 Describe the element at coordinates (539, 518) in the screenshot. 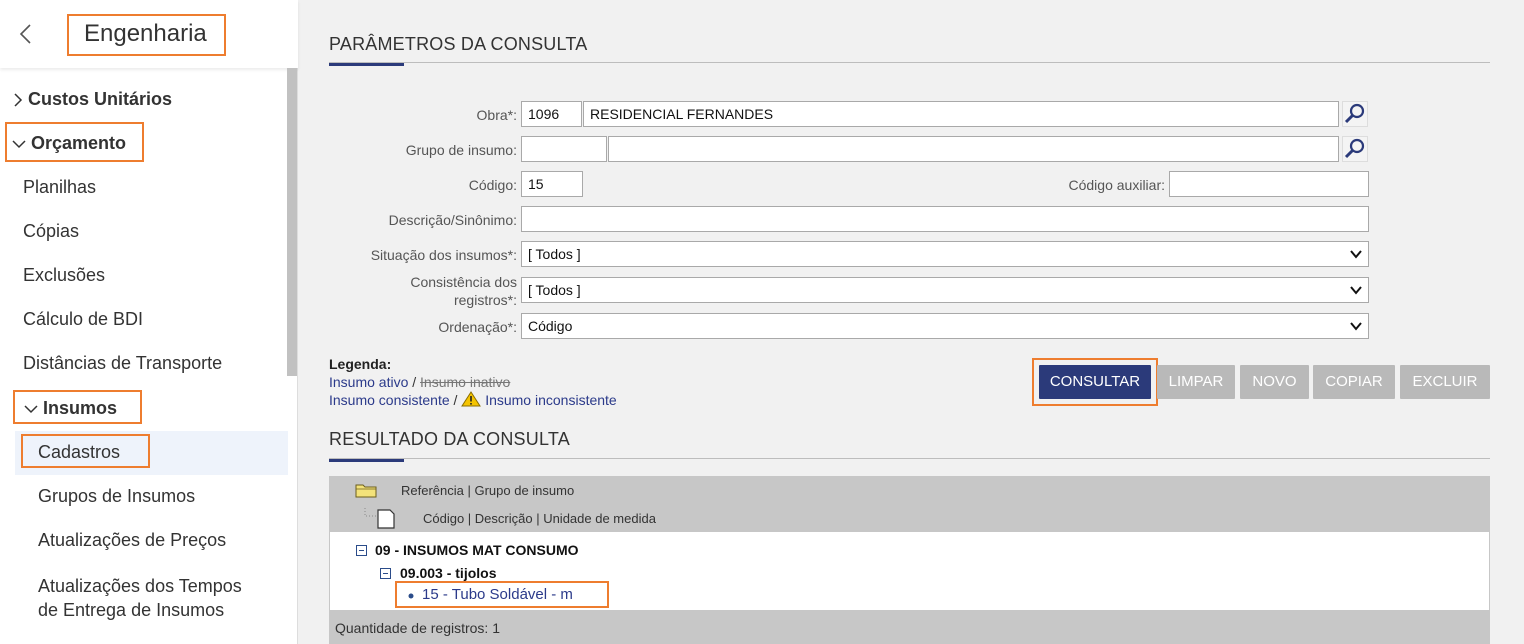

I see `header-item-label: Código | Descrição | Unidade de medida` at that location.